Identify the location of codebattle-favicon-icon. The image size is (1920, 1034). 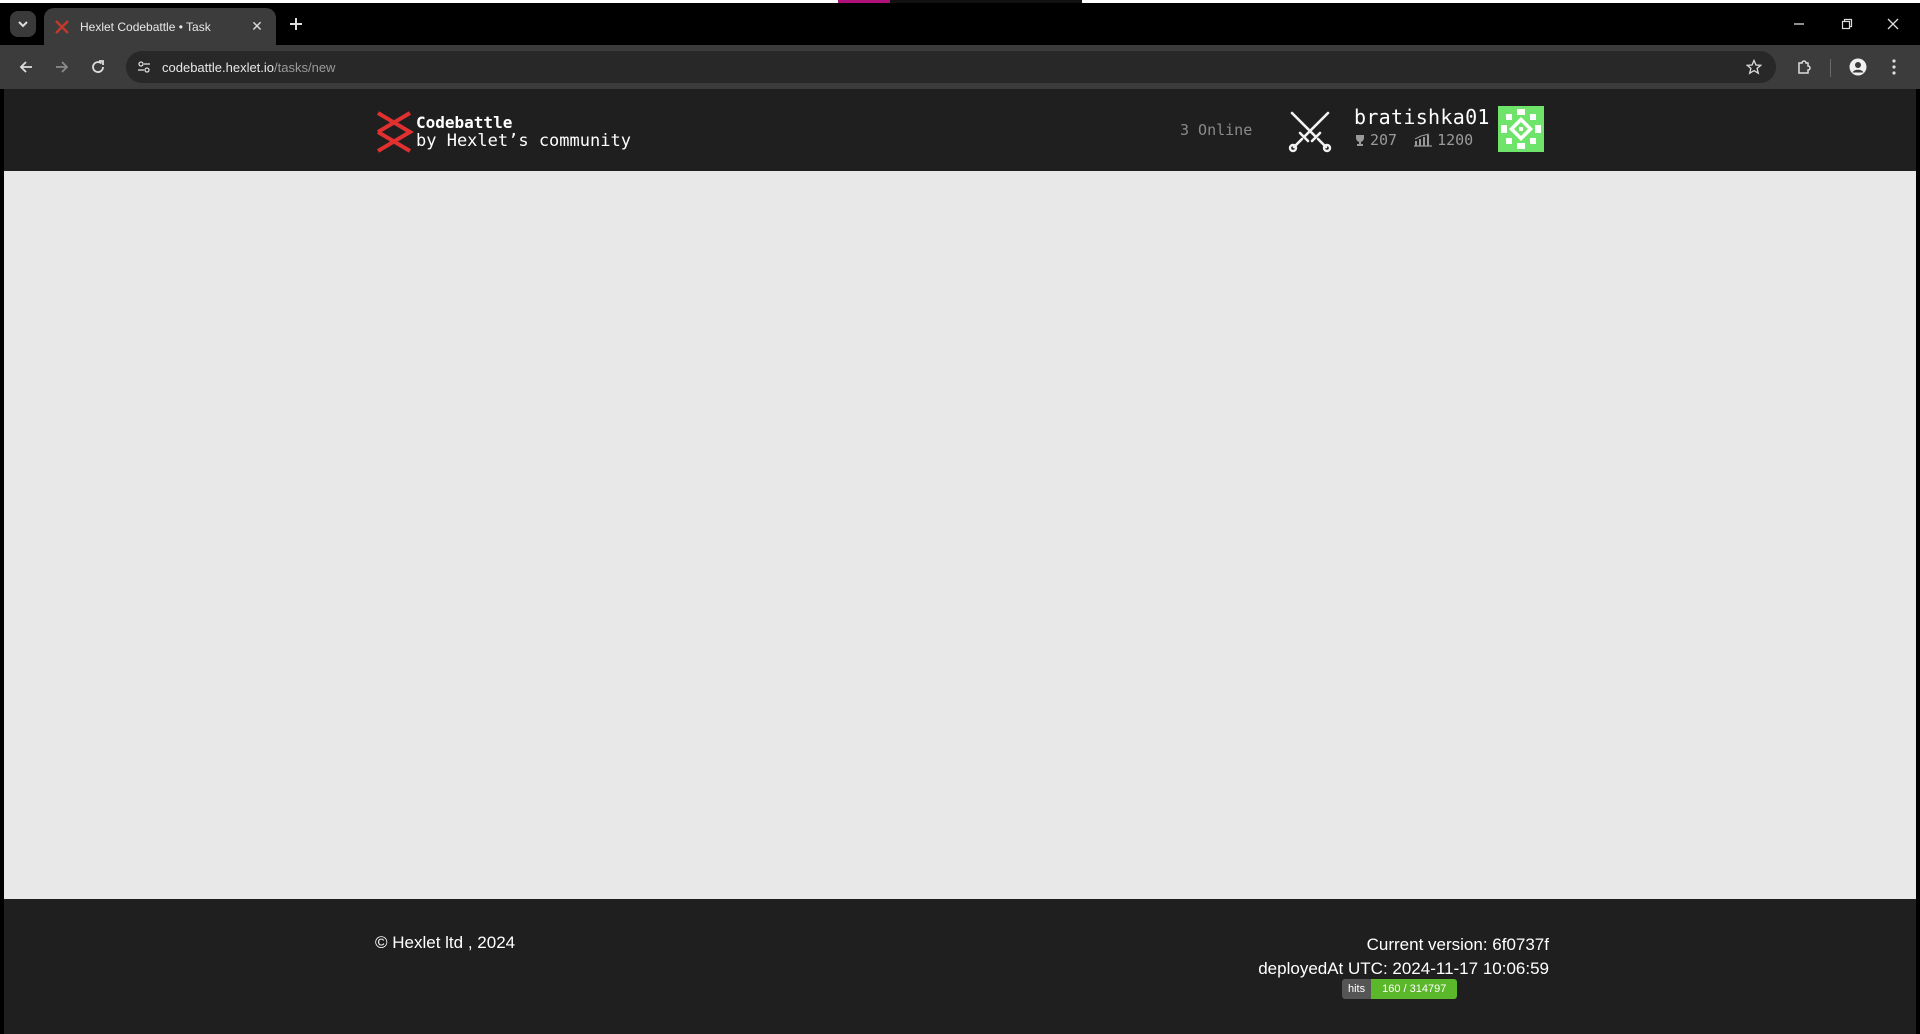
(62, 27).